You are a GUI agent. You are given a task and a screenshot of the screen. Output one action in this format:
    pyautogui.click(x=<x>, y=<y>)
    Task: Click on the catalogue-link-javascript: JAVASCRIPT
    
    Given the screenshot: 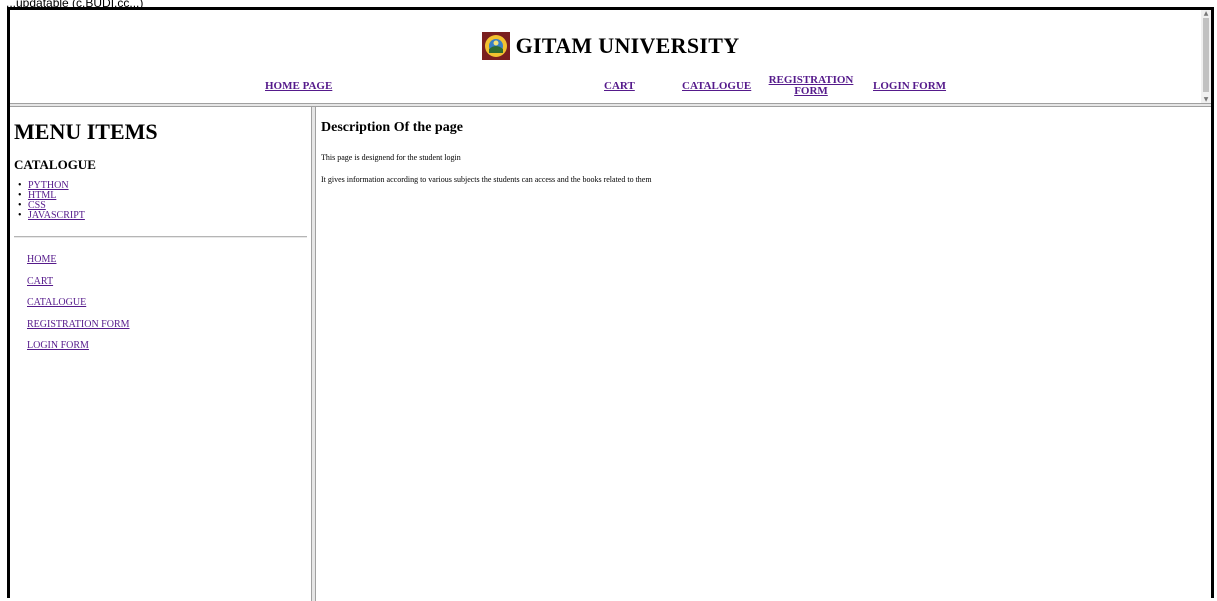 What is the action you would take?
    pyautogui.click(x=56, y=215)
    